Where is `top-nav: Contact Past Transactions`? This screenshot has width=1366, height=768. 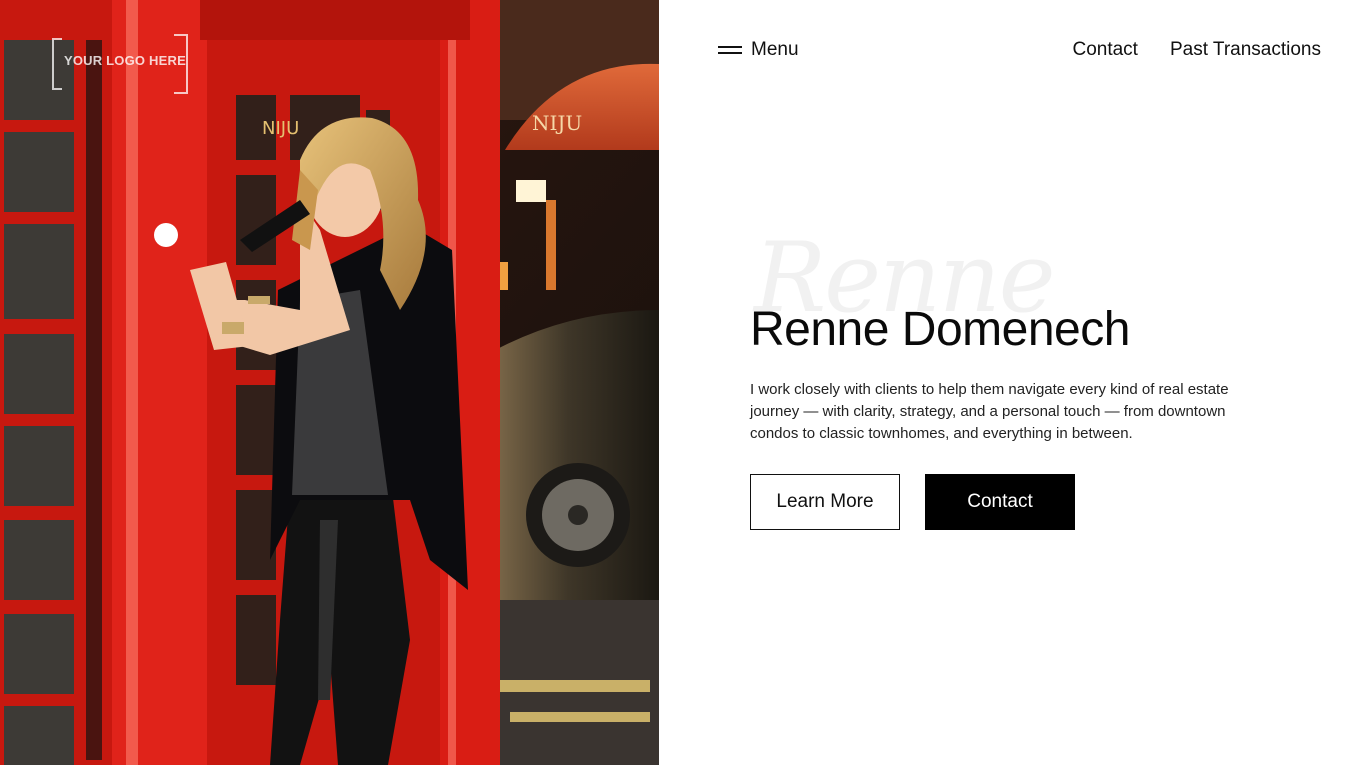
top-nav: Contact Past Transactions is located at coordinates (1196, 50).